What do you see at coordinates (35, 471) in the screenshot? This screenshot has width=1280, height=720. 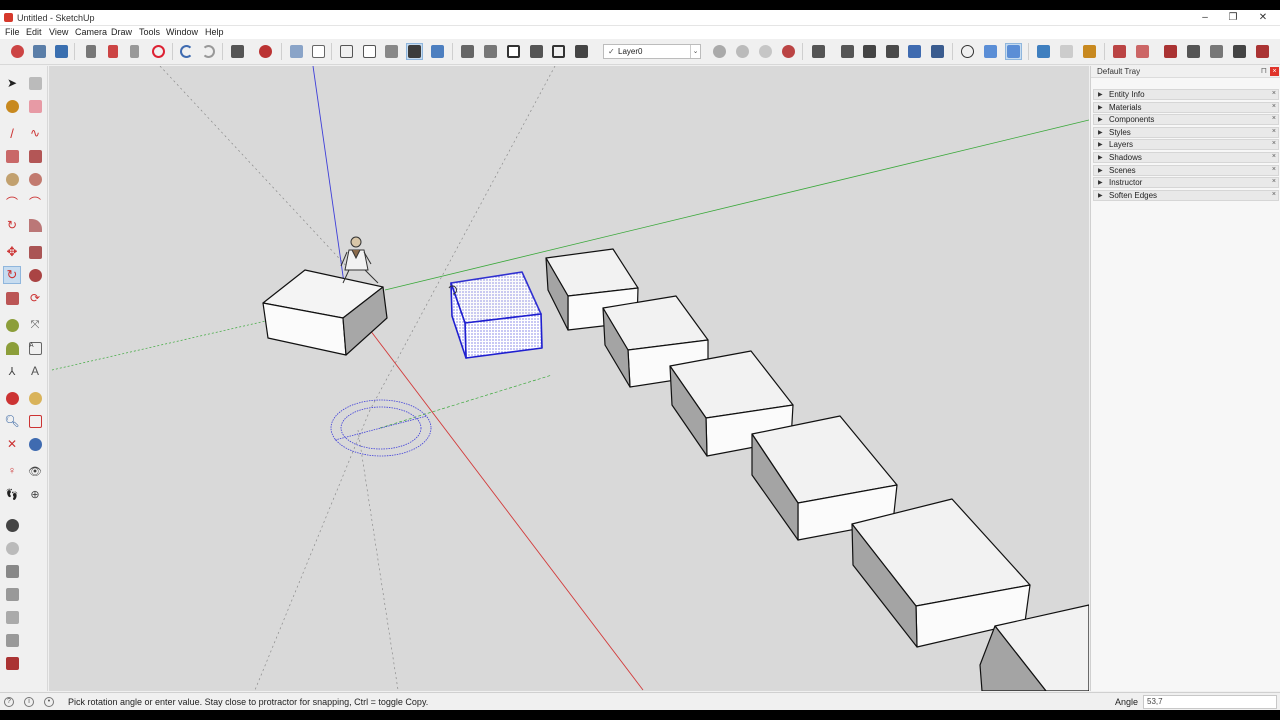 I see `look-around-icon: 👁︎` at bounding box center [35, 471].